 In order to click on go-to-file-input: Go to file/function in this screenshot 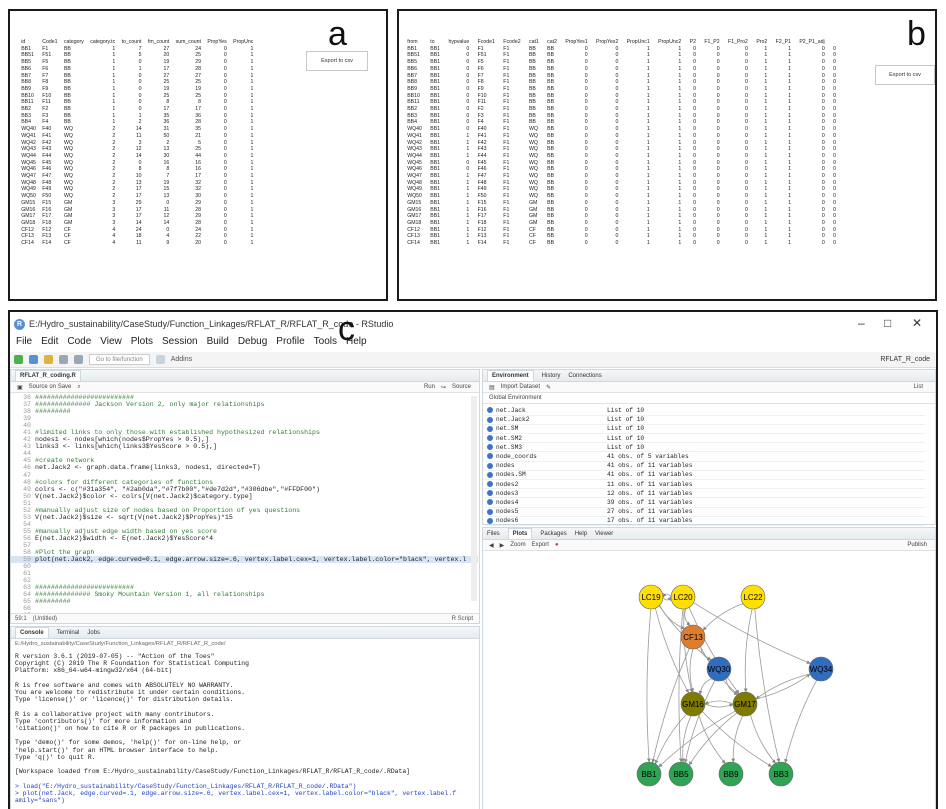, I will do `click(119, 359)`.